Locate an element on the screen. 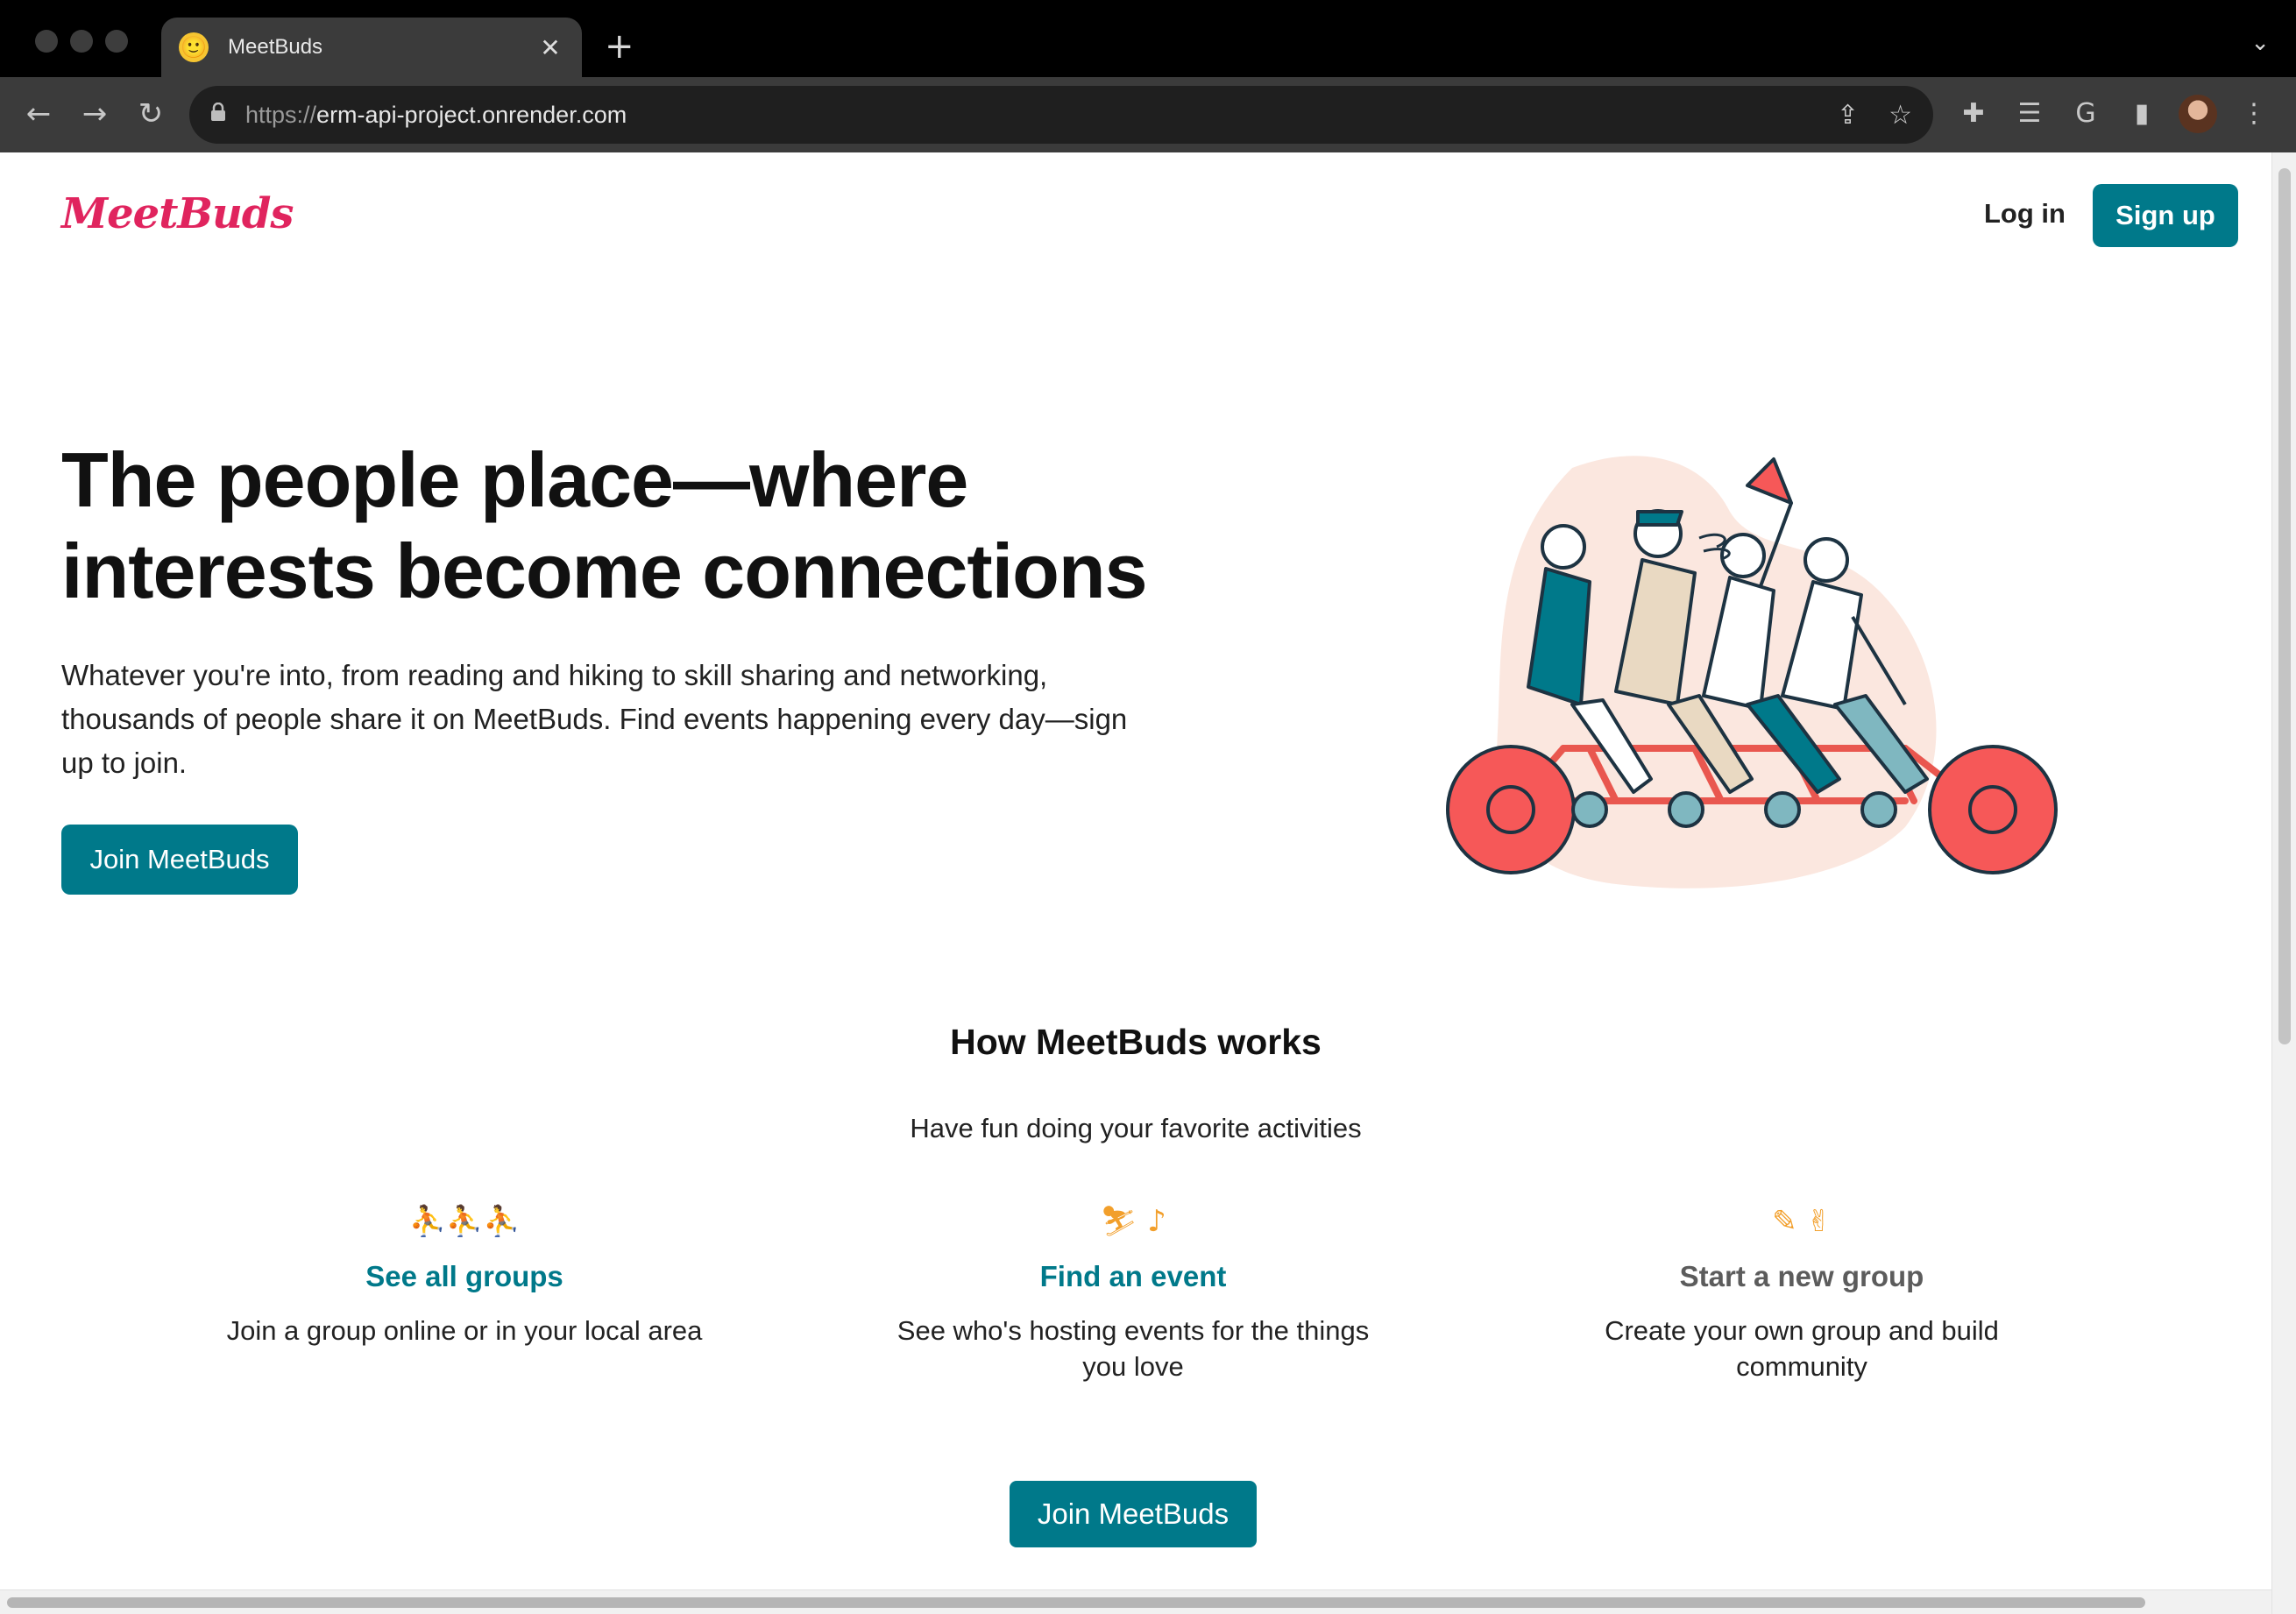 The image size is (2296, 1614). chevron-down-icon: ⌄ is located at coordinates (2260, 43).